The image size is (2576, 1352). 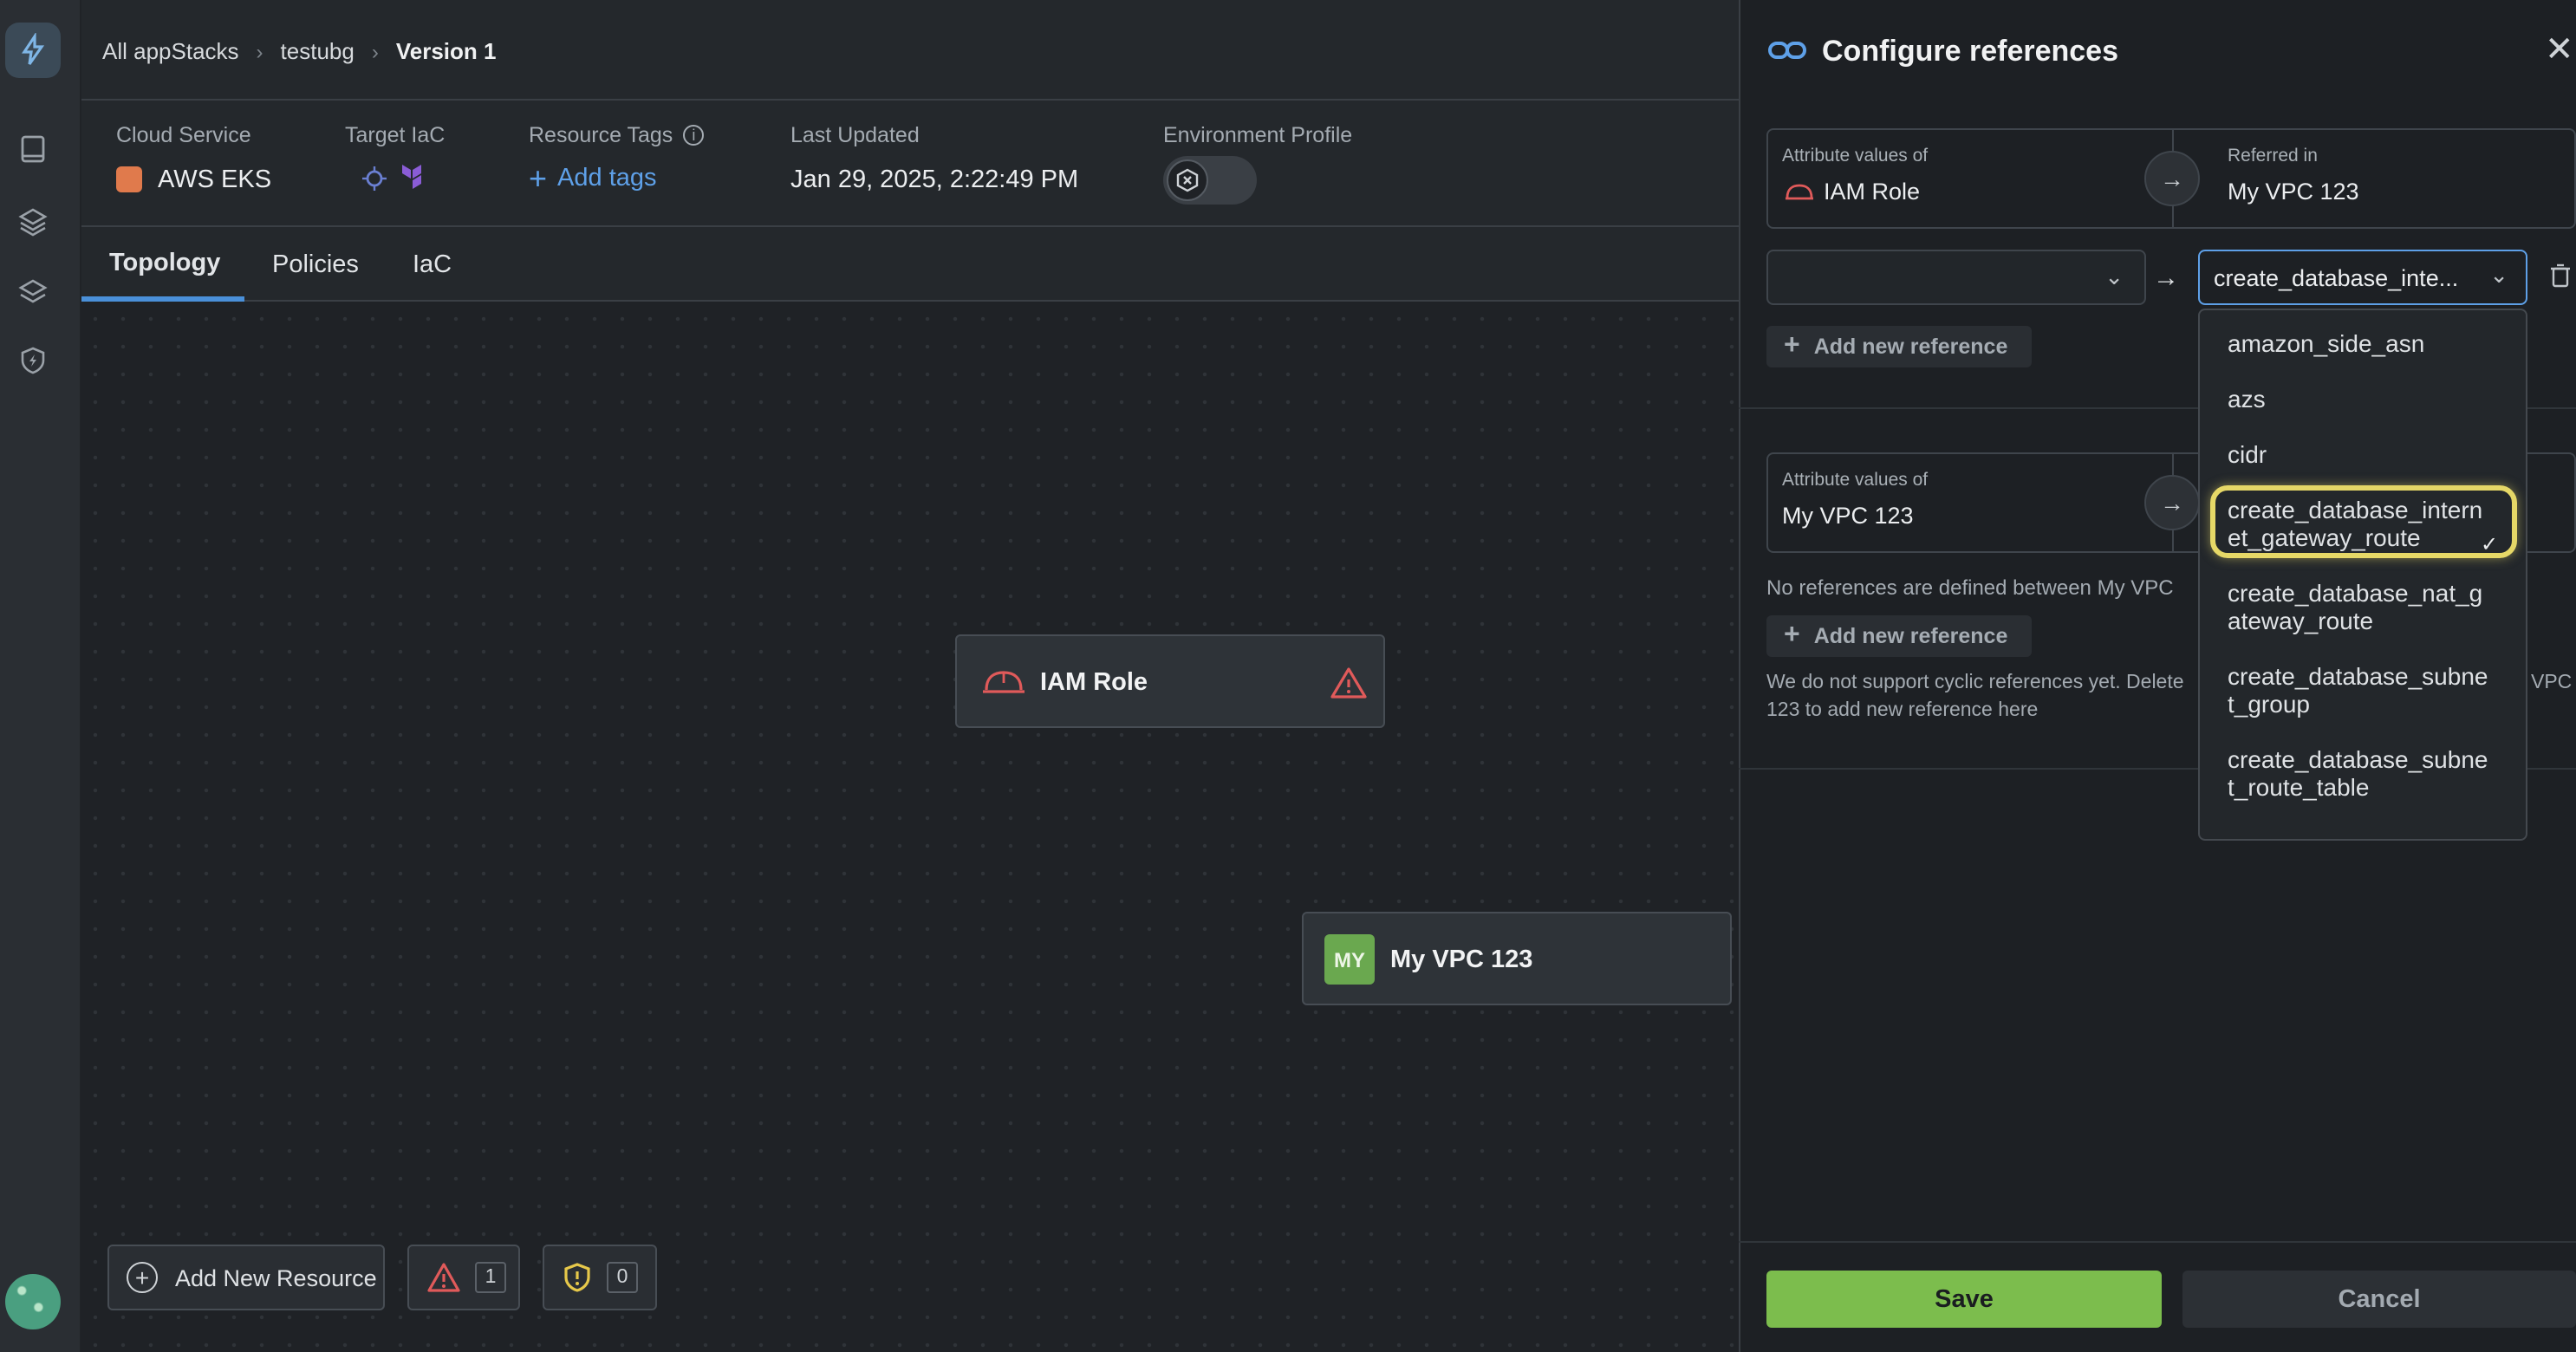 What do you see at coordinates (601, 135) in the screenshot?
I see `resource-tags-text: Resource Tags` at bounding box center [601, 135].